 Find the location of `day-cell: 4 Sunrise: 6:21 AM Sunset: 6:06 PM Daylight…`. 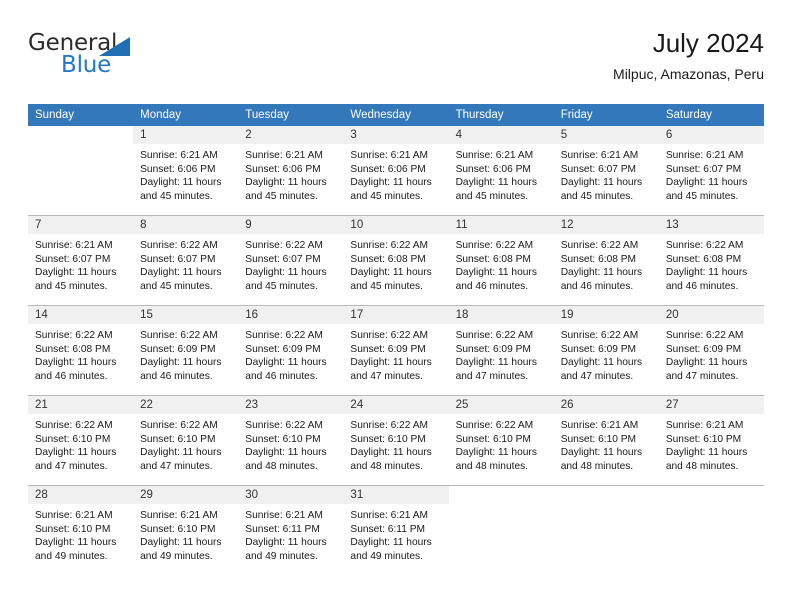

day-cell: 4 Sunrise: 6:21 AM Sunset: 6:06 PM Daylight… is located at coordinates (501, 170).